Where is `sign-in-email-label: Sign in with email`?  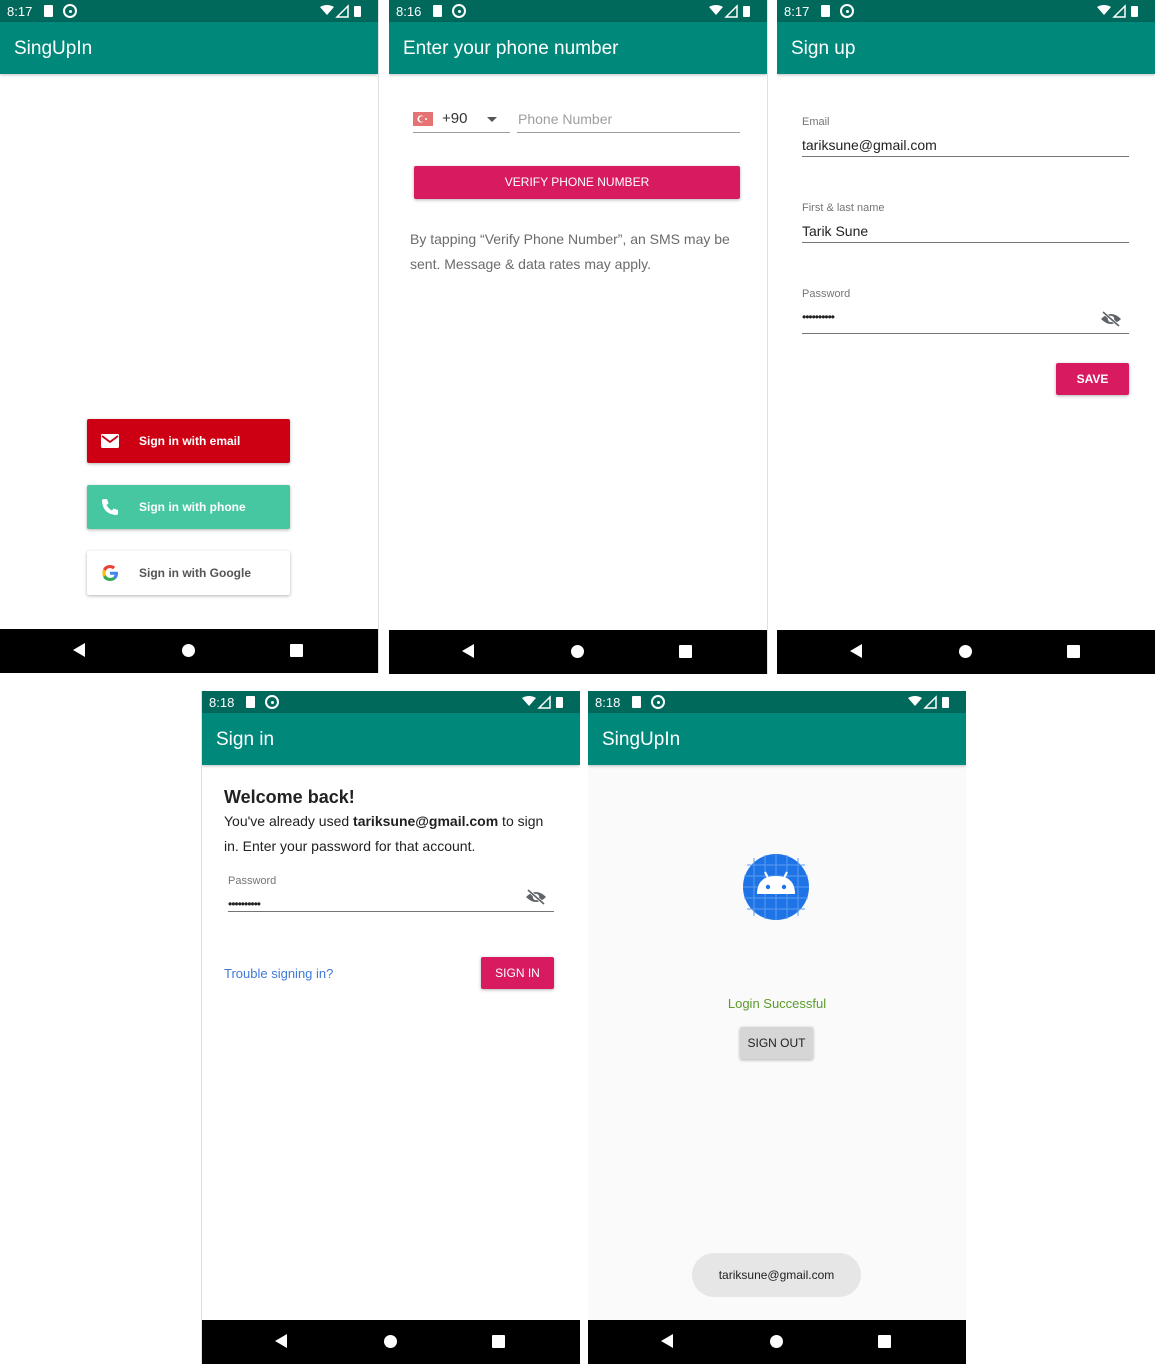
sign-in-email-label: Sign in with email is located at coordinates (190, 441).